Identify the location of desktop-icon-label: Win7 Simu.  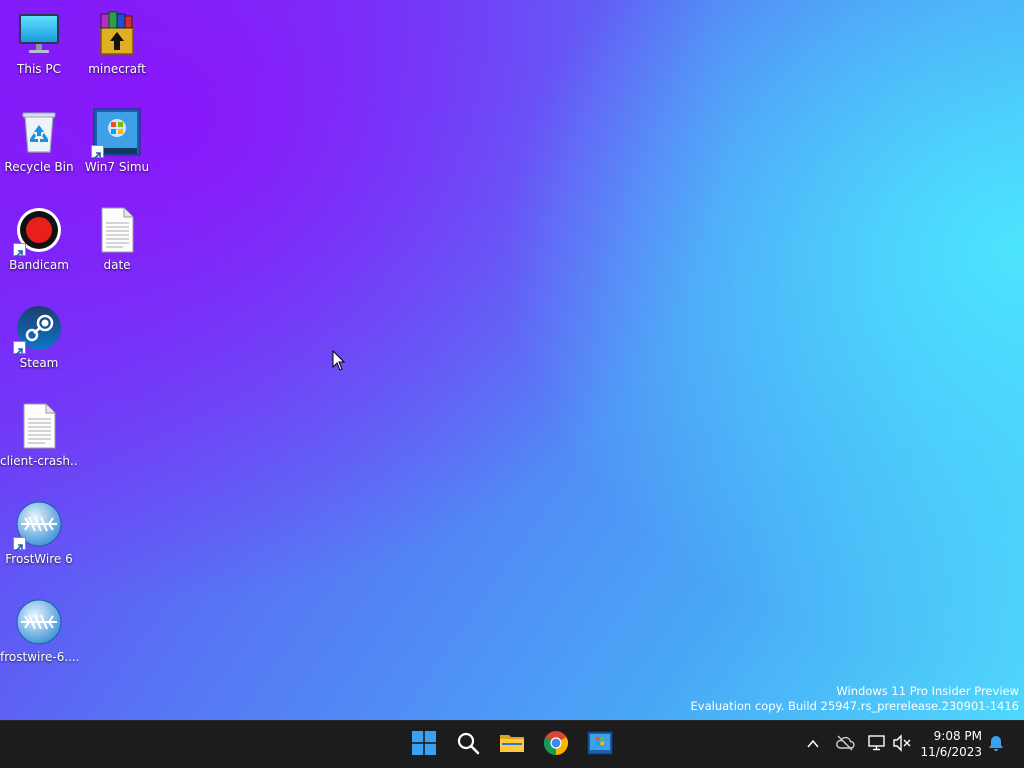
(117, 167).